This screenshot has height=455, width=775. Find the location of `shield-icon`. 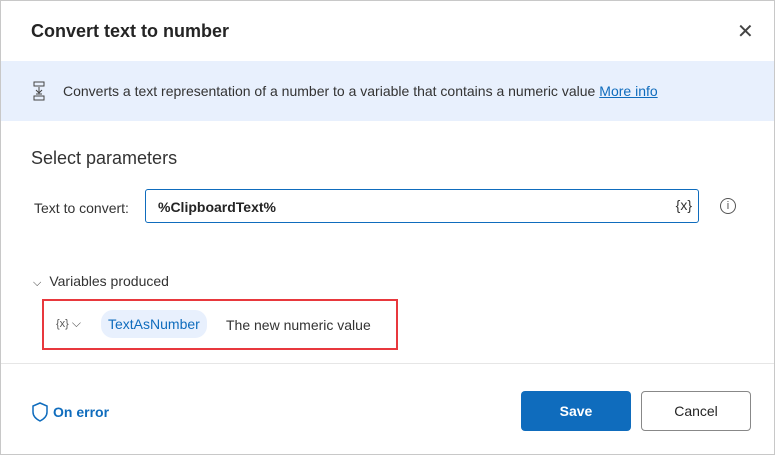

shield-icon is located at coordinates (40, 412).